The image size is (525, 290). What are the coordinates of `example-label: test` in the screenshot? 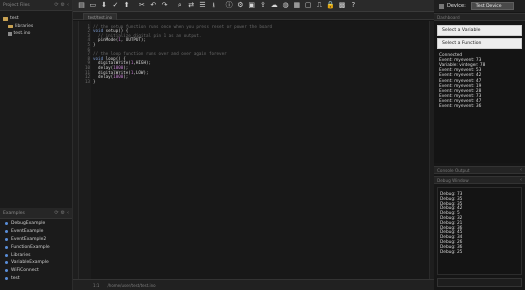 It's located at (15, 278).